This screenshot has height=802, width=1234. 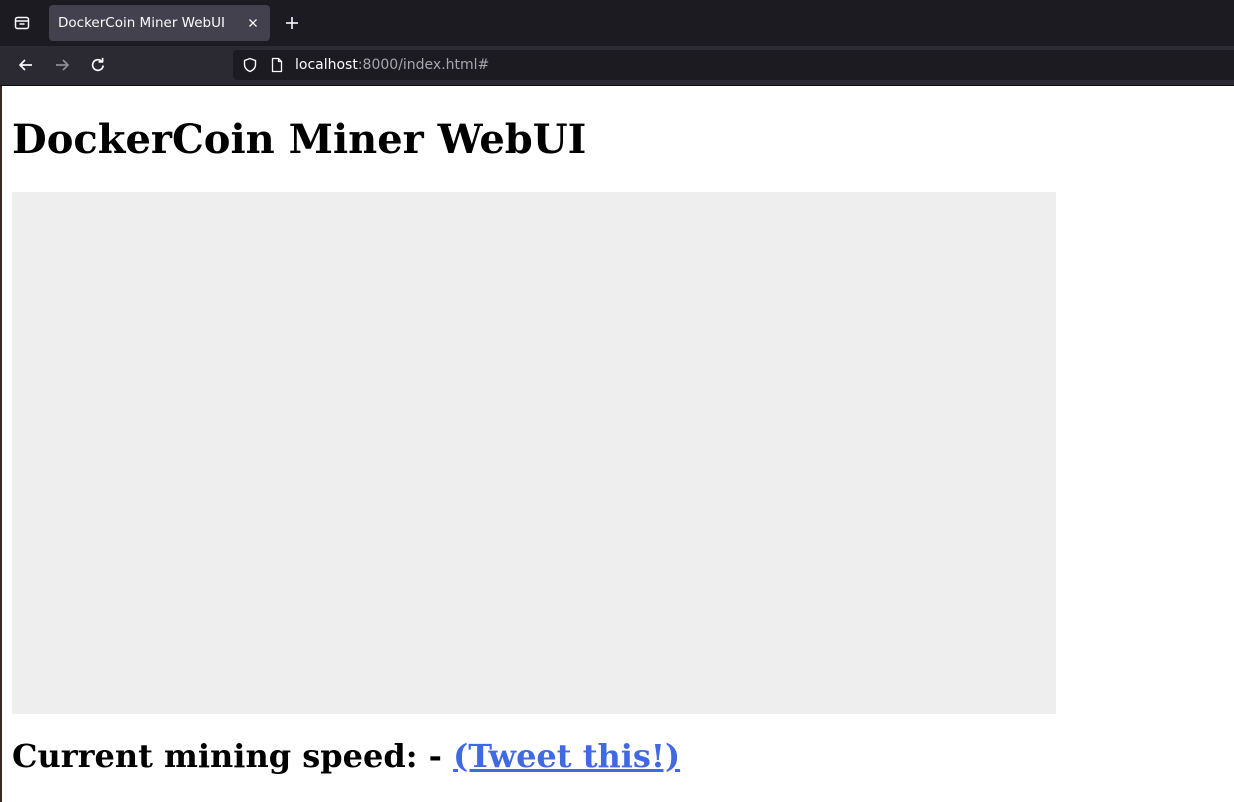 I want to click on new-tab-button, so click(x=292, y=23).